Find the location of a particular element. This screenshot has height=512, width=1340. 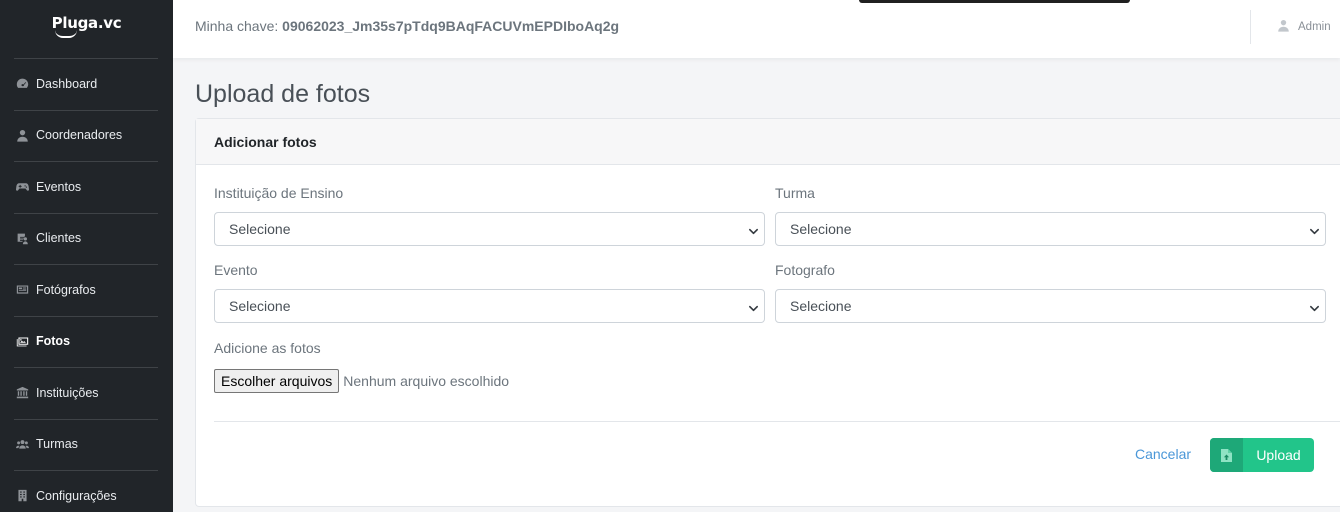

evento-select: Selecione is located at coordinates (489, 306).